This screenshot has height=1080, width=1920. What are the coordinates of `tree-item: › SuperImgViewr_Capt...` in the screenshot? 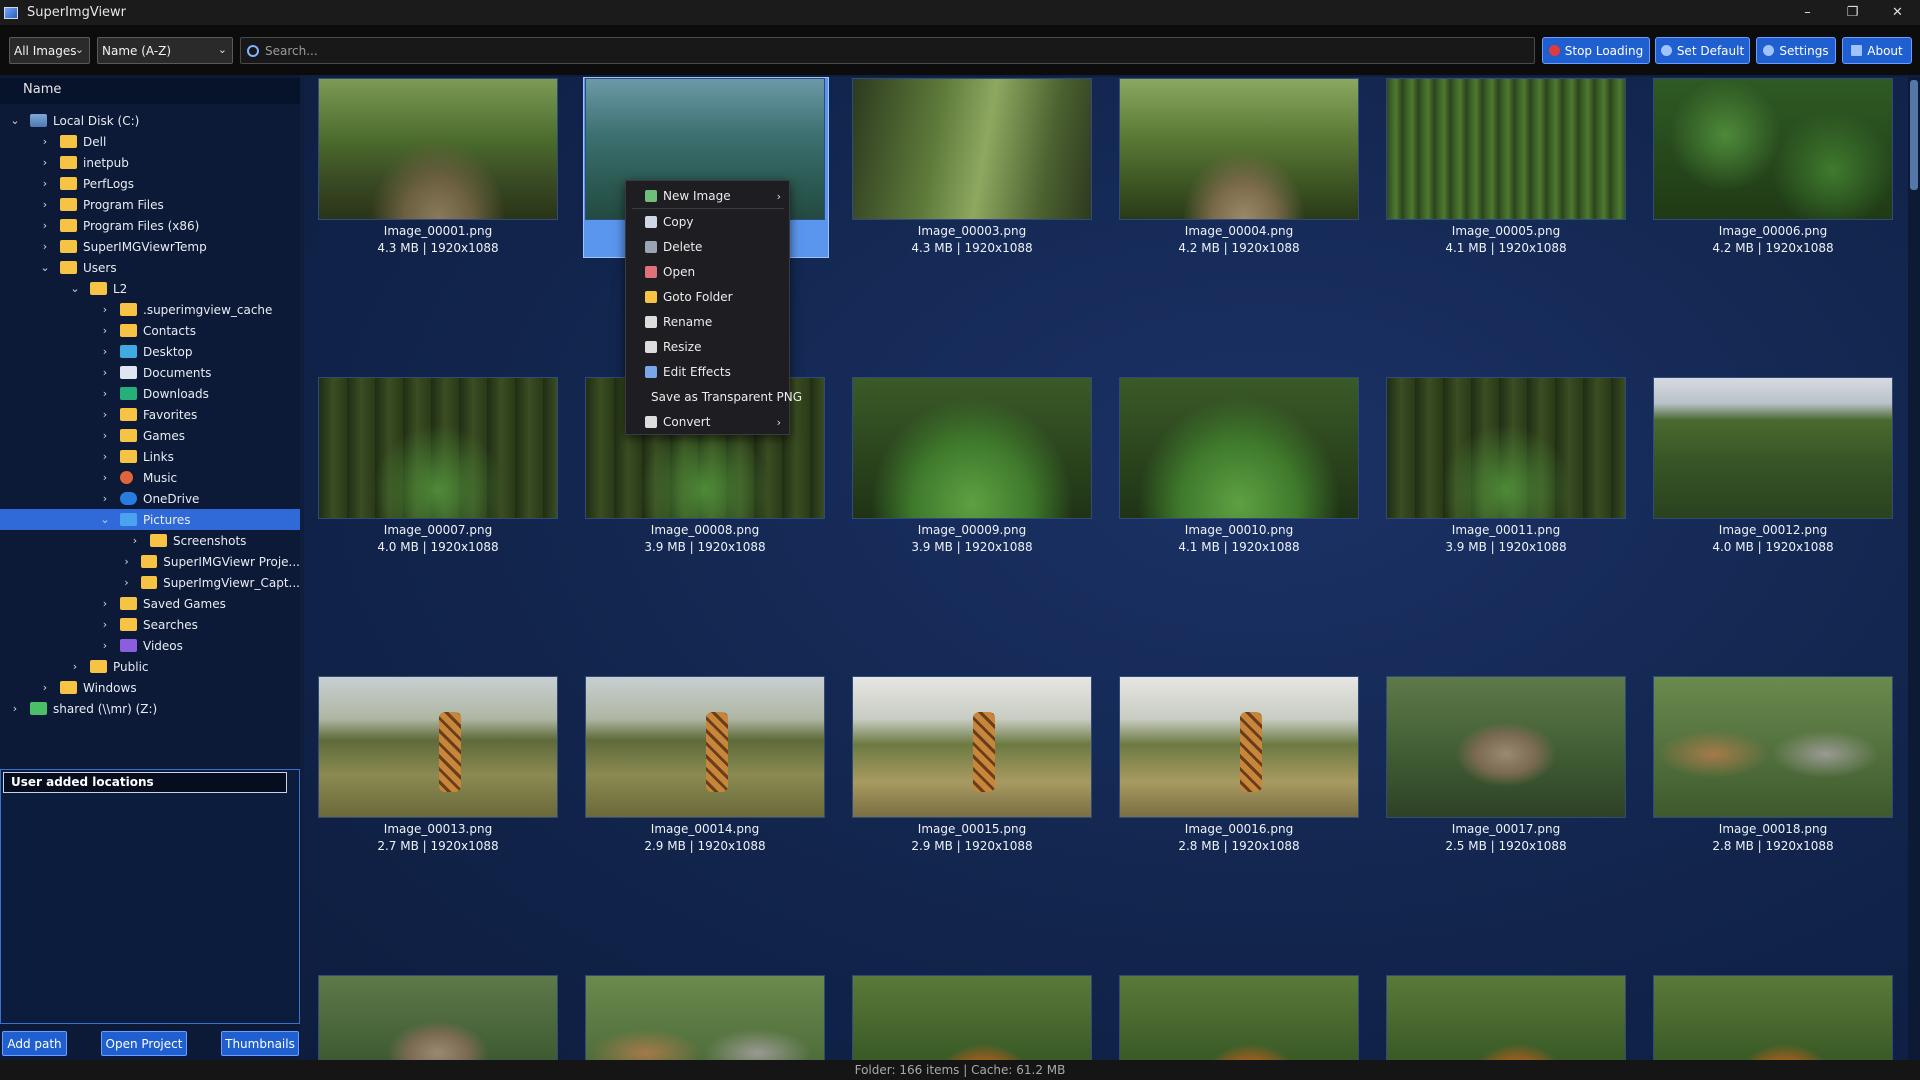 It's located at (150, 582).